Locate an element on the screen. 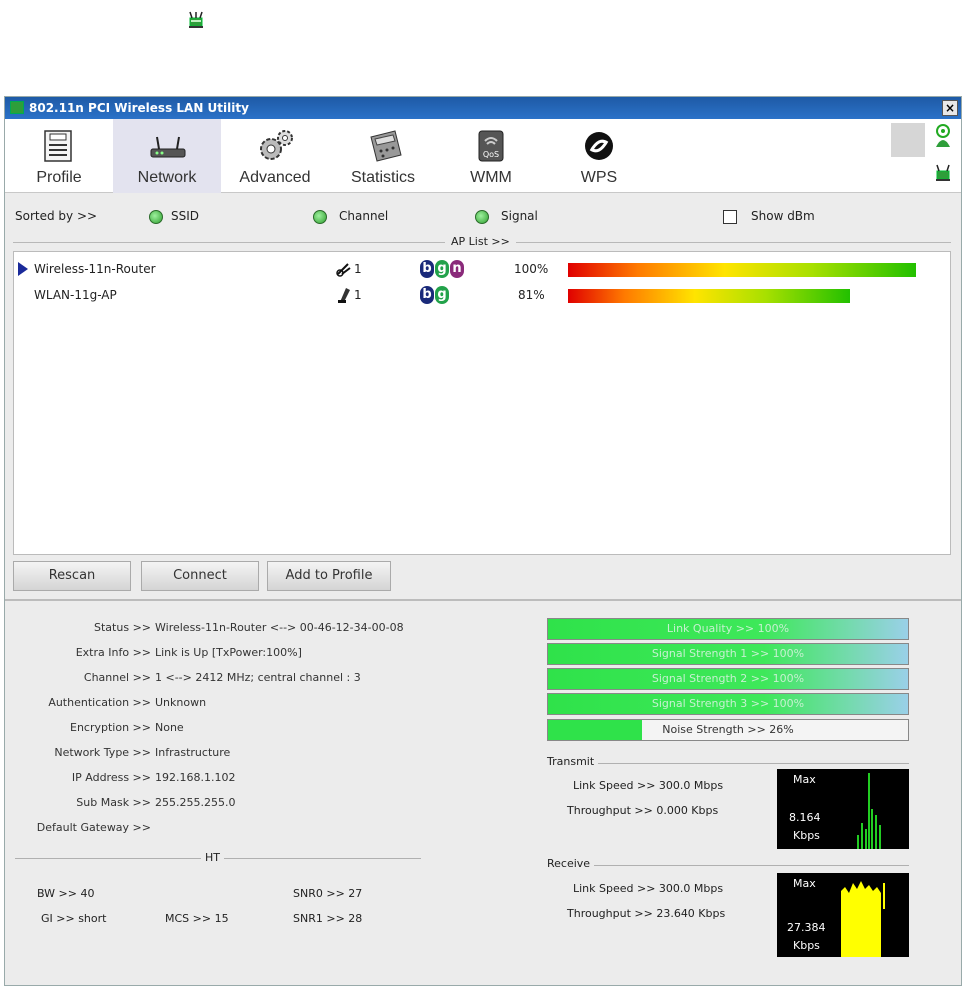 The height and width of the screenshot is (986, 964). tx-graph-unit: Kbps is located at coordinates (806, 835).